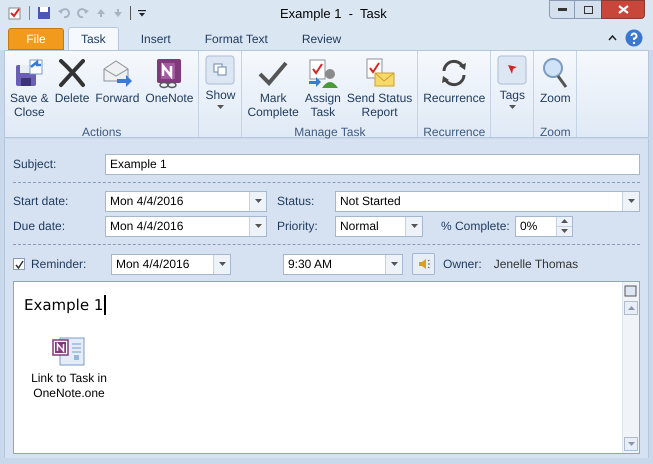  I want to click on maximize-button, so click(588, 9).